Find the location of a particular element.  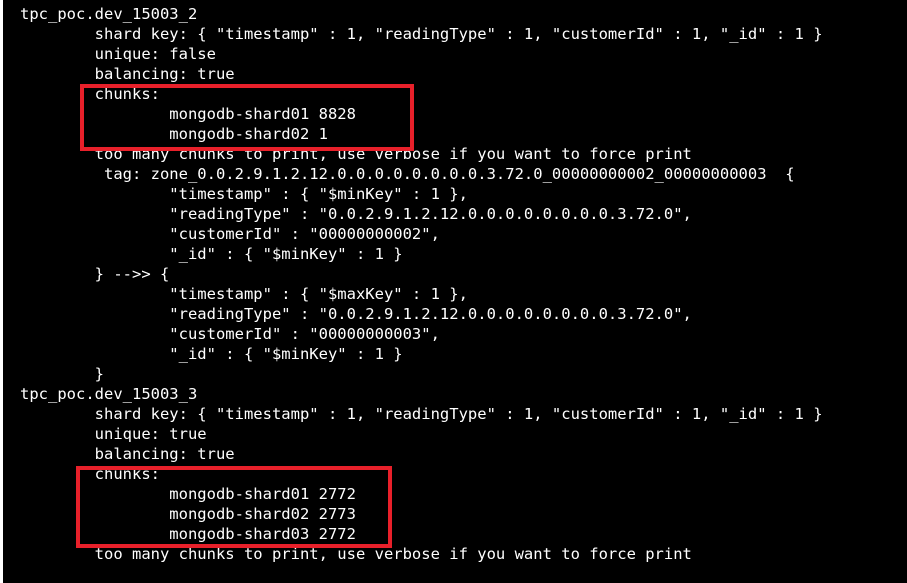

range-field-line: "customerId" : "00000000003", is located at coordinates (230, 334).